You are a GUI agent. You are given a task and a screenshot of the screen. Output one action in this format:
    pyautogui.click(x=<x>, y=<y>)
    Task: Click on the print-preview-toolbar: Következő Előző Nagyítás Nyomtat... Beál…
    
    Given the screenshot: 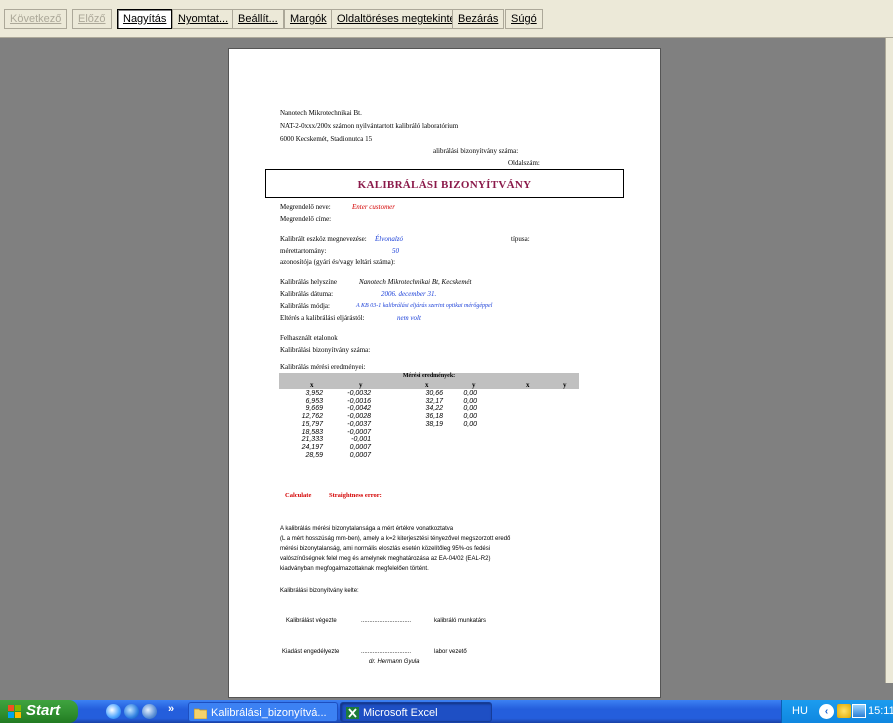 What is the action you would take?
    pyautogui.click(x=446, y=19)
    